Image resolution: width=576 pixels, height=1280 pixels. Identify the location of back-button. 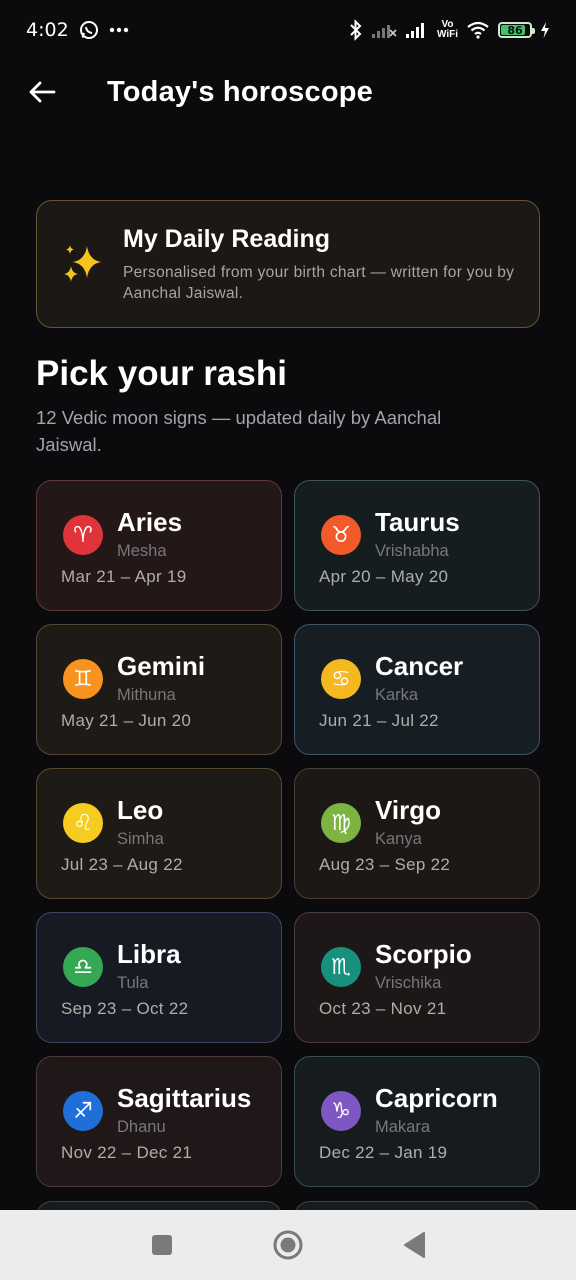
(42, 92).